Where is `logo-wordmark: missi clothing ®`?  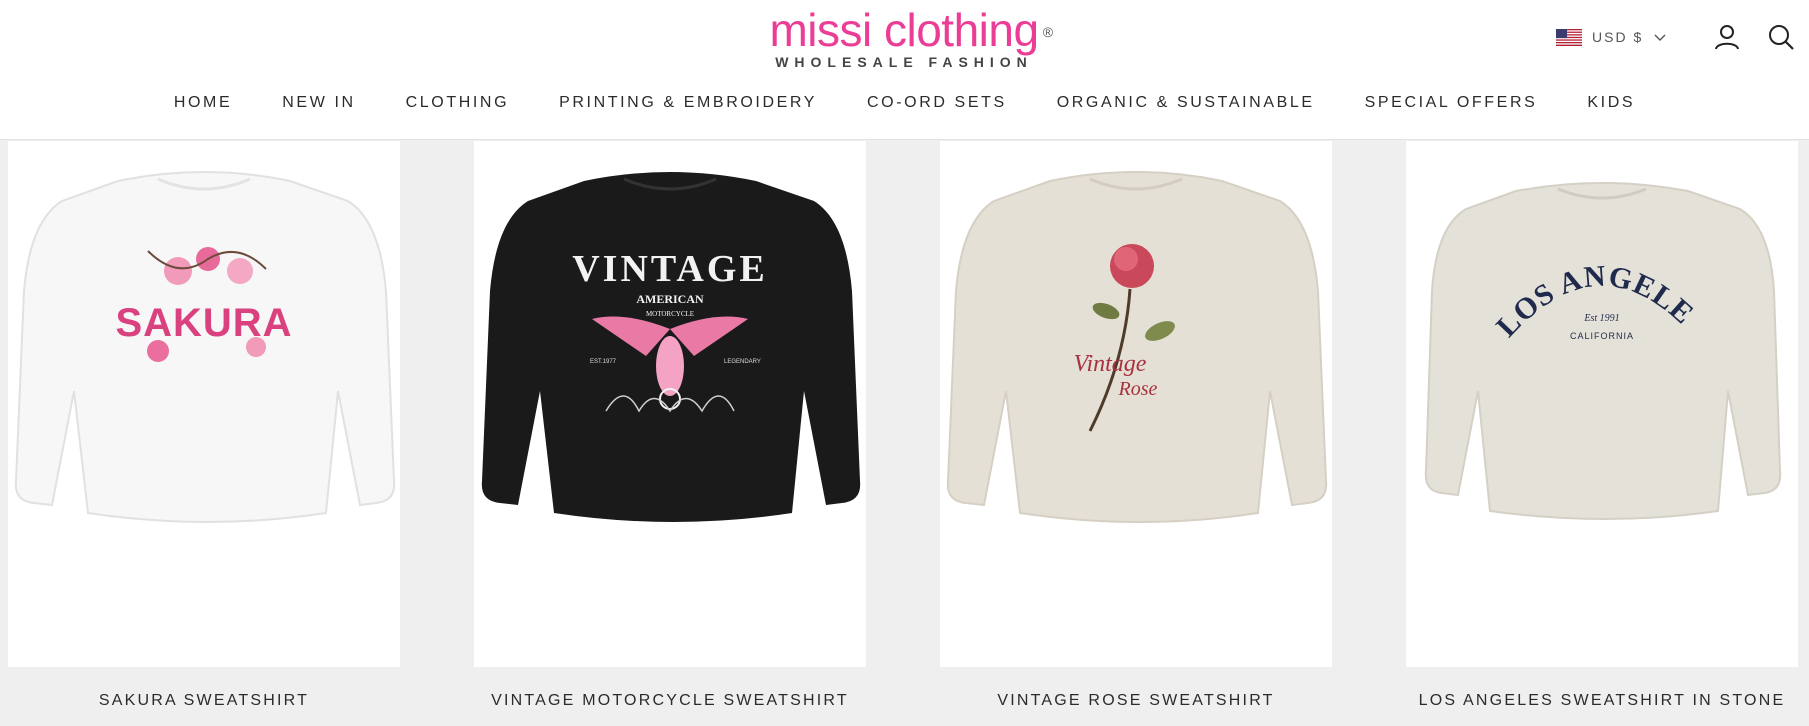
logo-wordmark: missi clothing ® is located at coordinates (911, 30).